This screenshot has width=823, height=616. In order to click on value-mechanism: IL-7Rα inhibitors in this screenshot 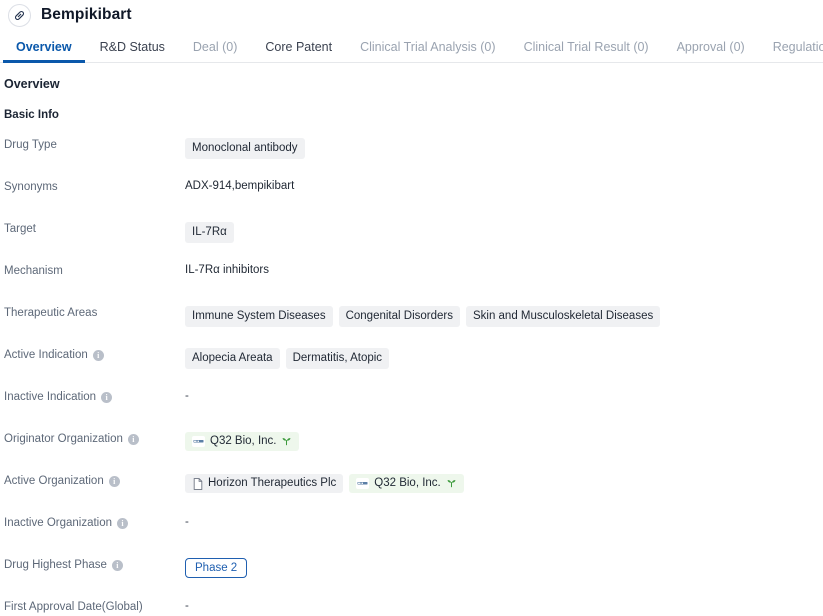, I will do `click(504, 269)`.